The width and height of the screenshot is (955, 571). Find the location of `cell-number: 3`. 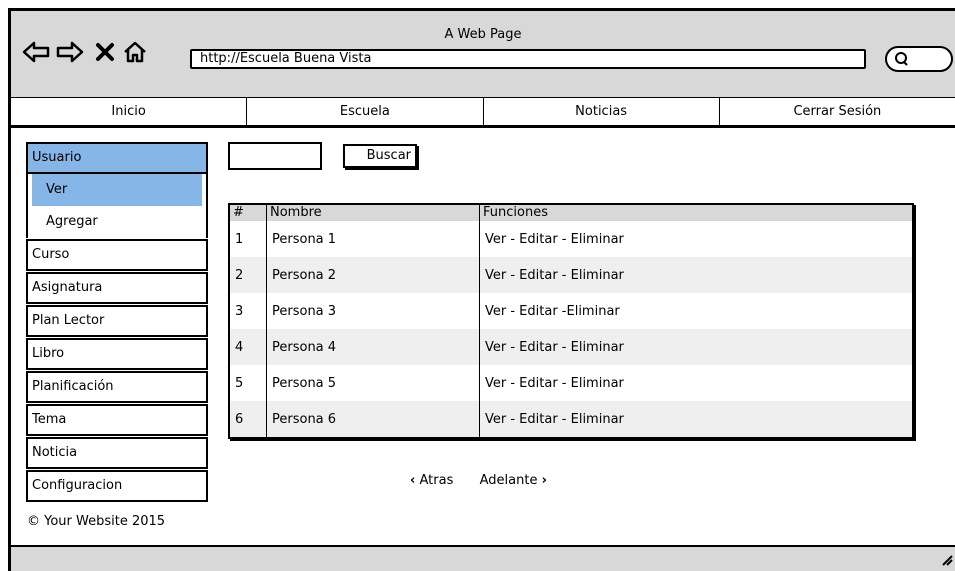

cell-number: 3 is located at coordinates (248, 311).